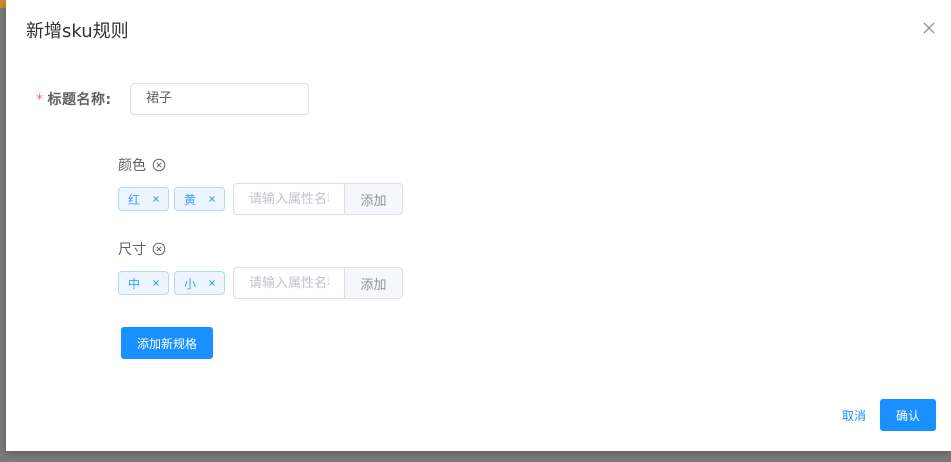 This screenshot has height=462, width=951. I want to click on spec-value-tag: 小, so click(200, 283).